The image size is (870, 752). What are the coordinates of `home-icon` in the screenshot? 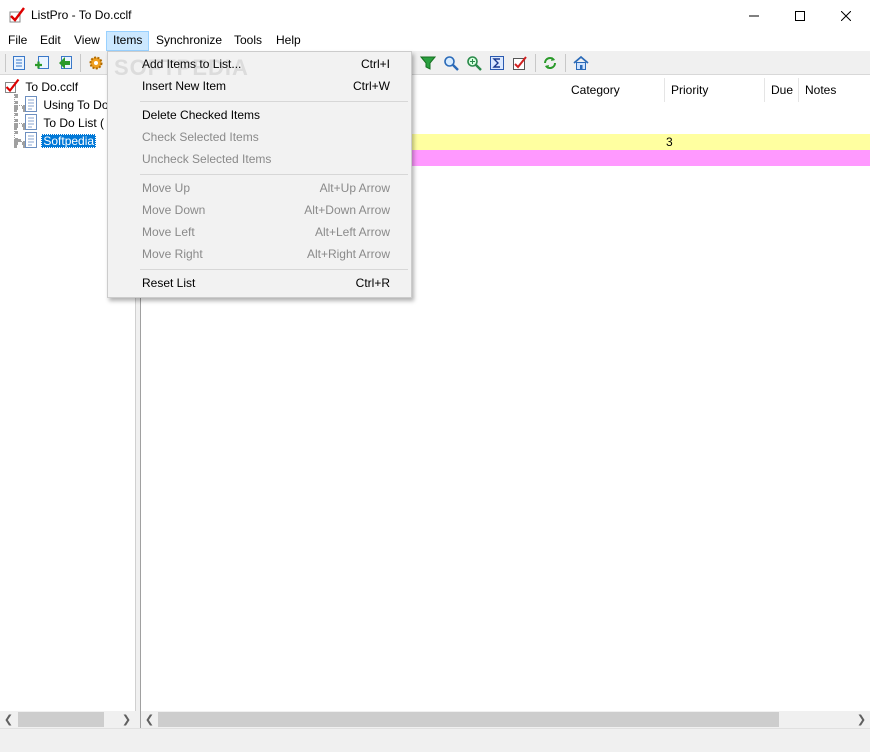 It's located at (581, 62).